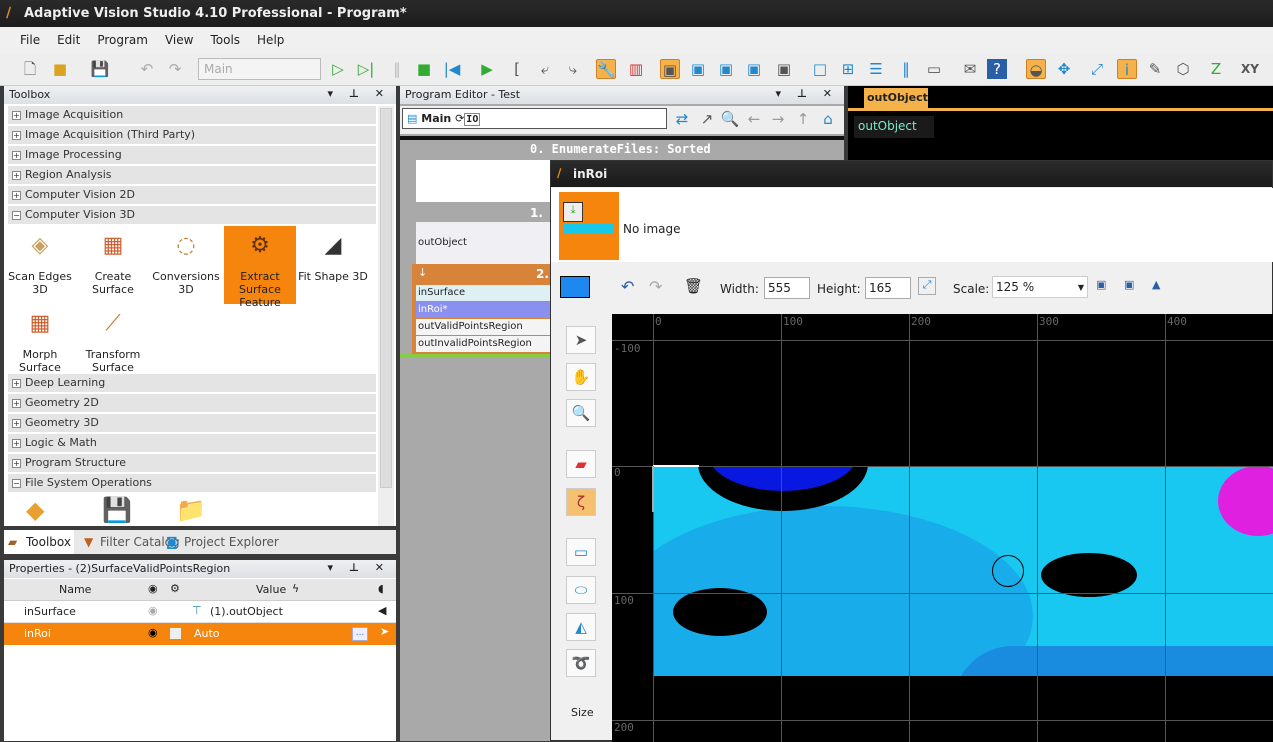 Image resolution: width=1273 pixels, height=742 pixels. I want to click on back-icon: ←, so click(754, 119).